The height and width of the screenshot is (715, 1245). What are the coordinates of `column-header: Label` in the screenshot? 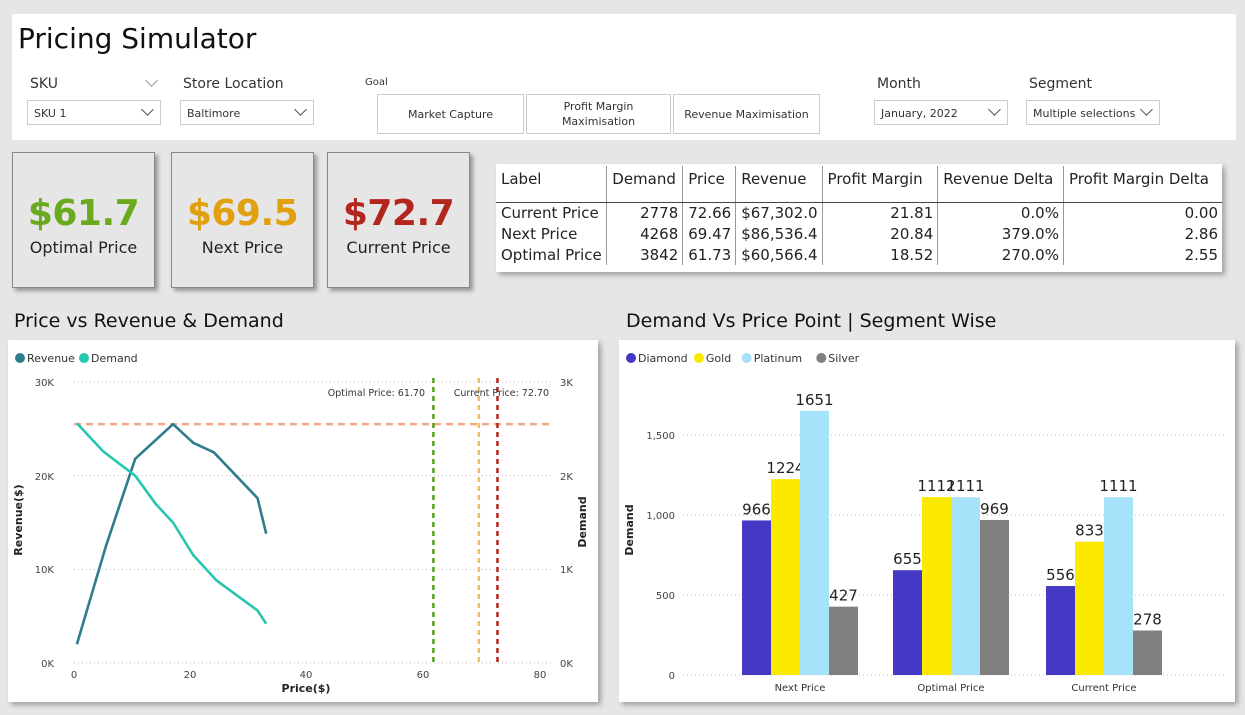 It's located at (552, 184).